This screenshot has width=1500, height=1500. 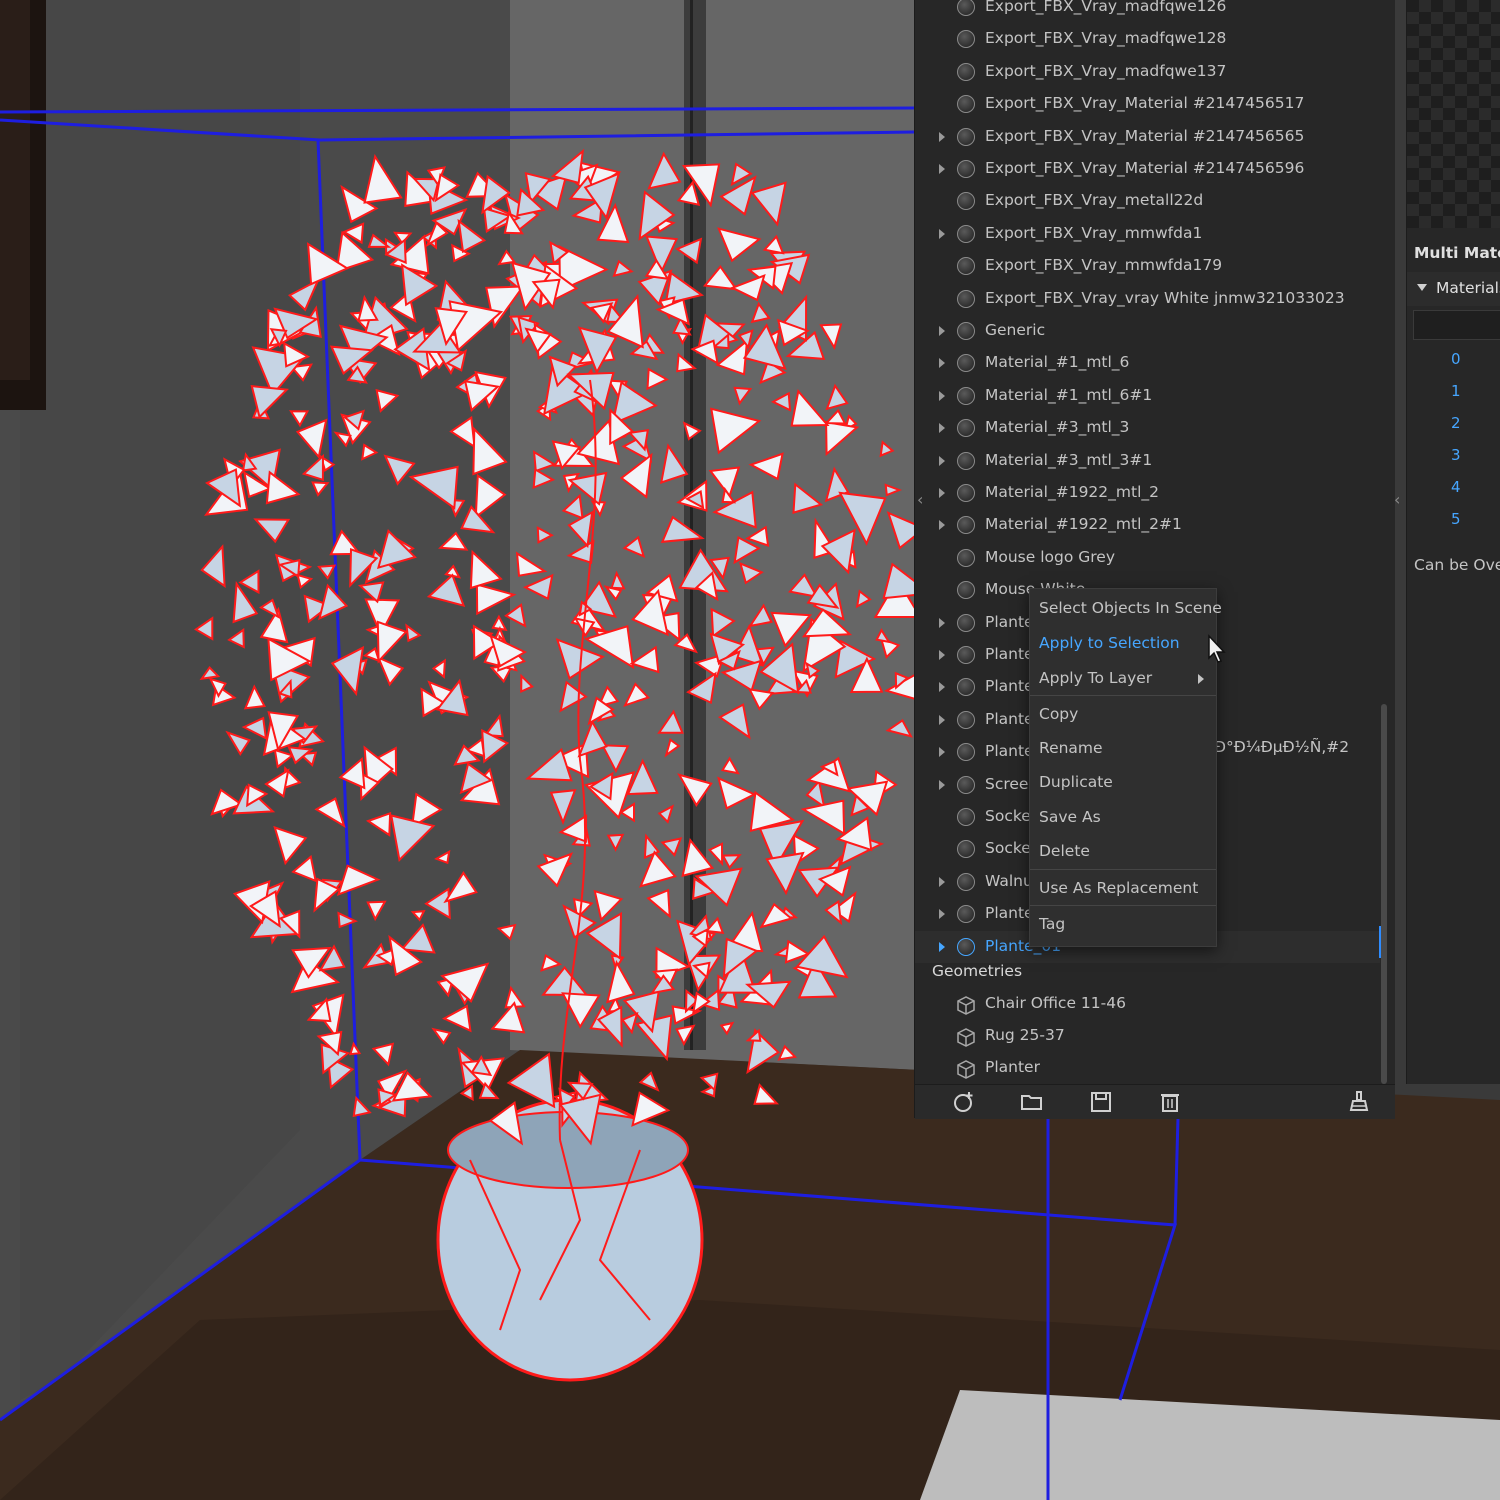 What do you see at coordinates (1147, 201) in the screenshot?
I see `material-row: Export_FBX_Vray_metall22d` at bounding box center [1147, 201].